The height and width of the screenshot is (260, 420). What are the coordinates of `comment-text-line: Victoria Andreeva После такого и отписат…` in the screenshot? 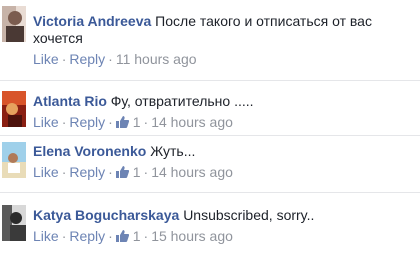 It's located at (223, 21).